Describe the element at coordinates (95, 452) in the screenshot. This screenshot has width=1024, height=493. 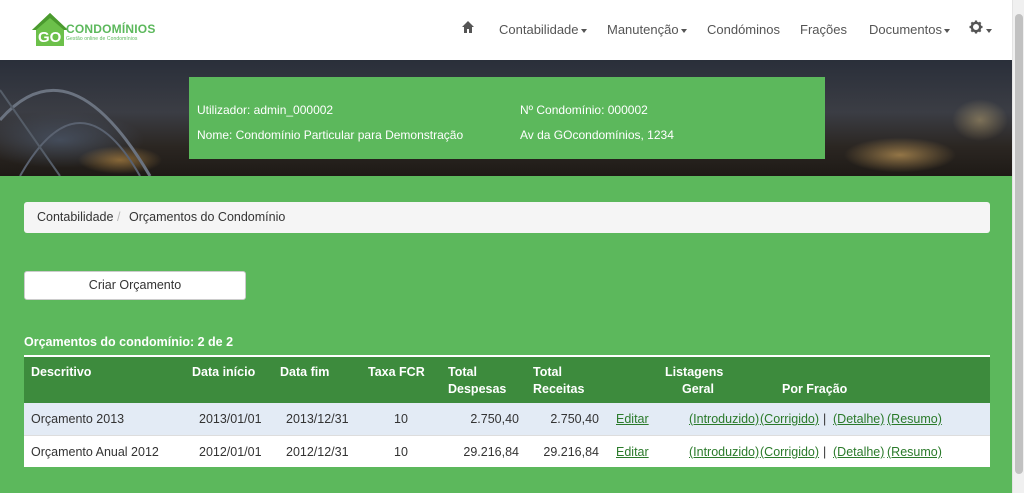
I see `cell-descritivo: Orçamento Anual 2012` at that location.